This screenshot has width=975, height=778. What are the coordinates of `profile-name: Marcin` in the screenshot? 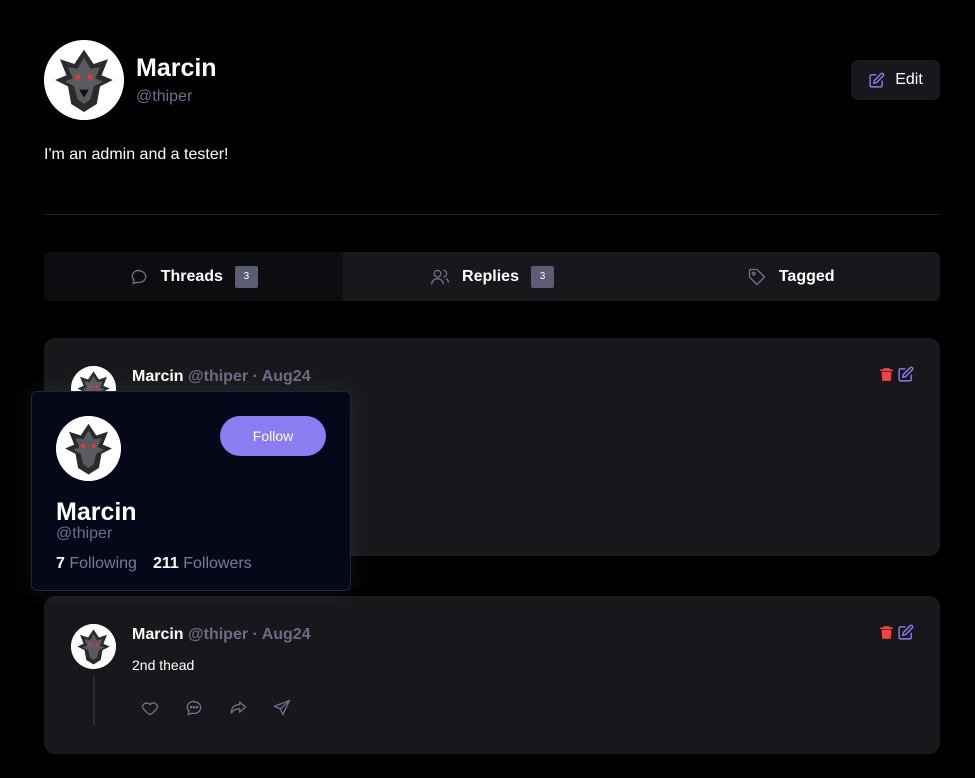 It's located at (176, 68).